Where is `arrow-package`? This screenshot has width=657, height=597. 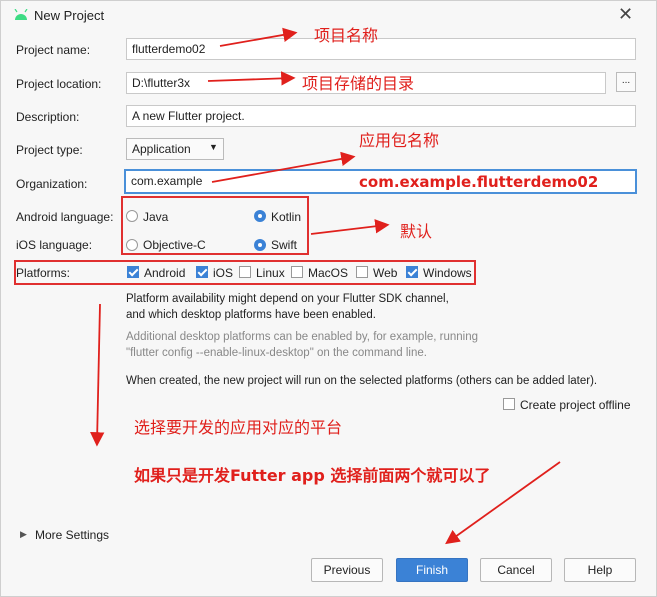 arrow-package is located at coordinates (283, 167).